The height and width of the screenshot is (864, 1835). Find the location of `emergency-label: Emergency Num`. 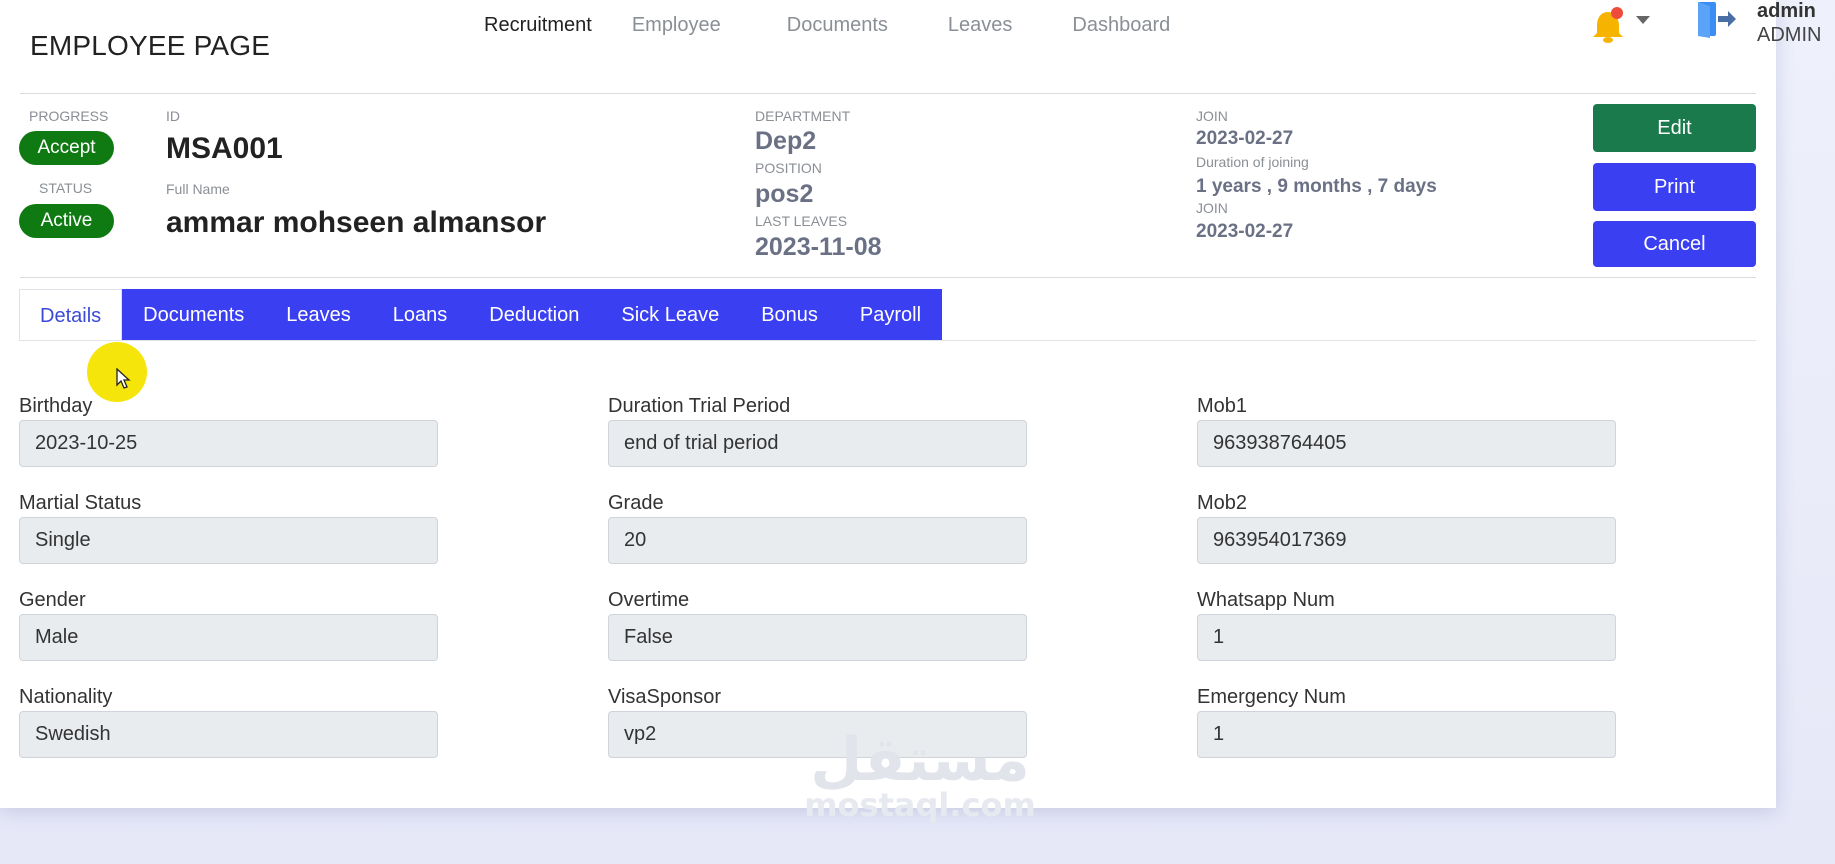

emergency-label: Emergency Num is located at coordinates (1271, 697).